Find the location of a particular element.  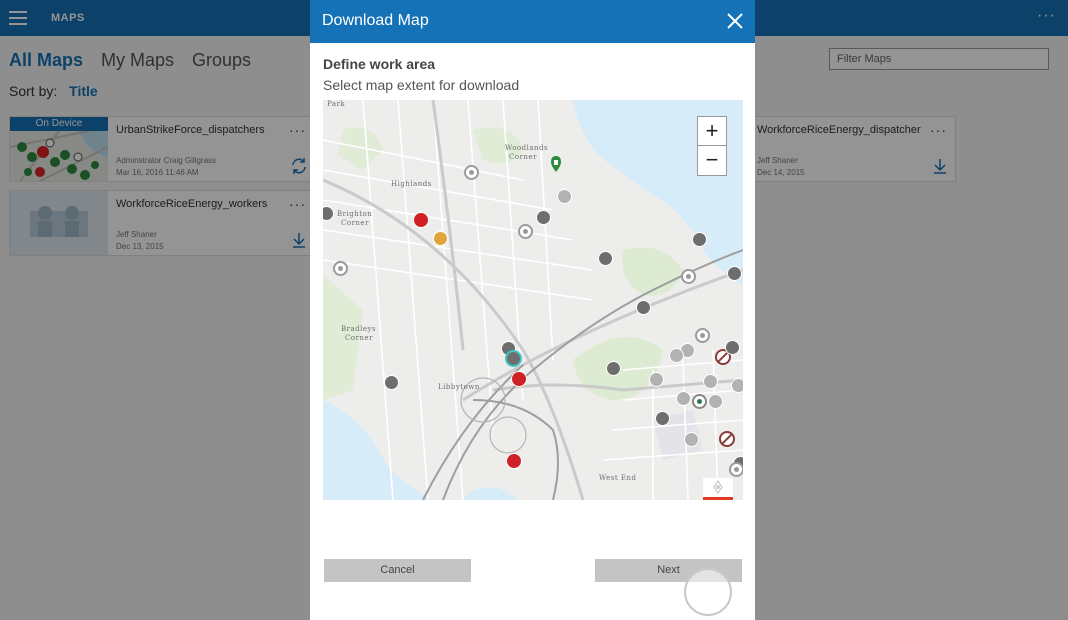

zoom-control: + − is located at coordinates (712, 146).